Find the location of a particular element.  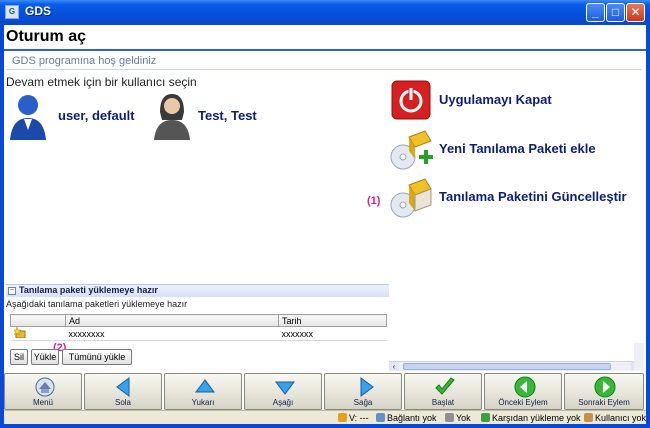

page-title: Oturum aç is located at coordinates (46, 36).